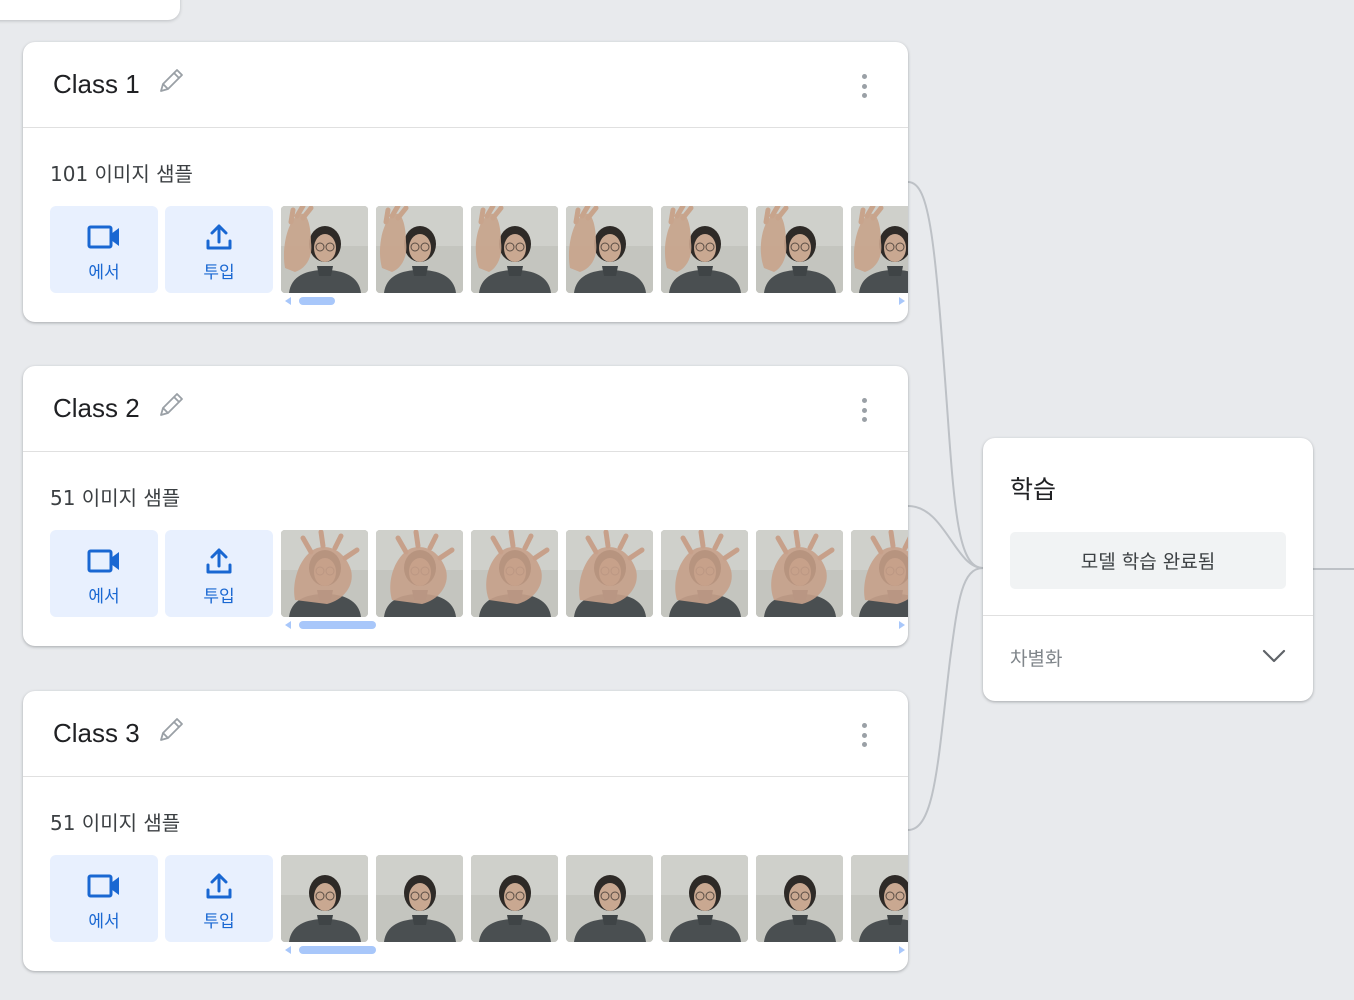  I want to click on class-card-header: Class 2, so click(465, 409).